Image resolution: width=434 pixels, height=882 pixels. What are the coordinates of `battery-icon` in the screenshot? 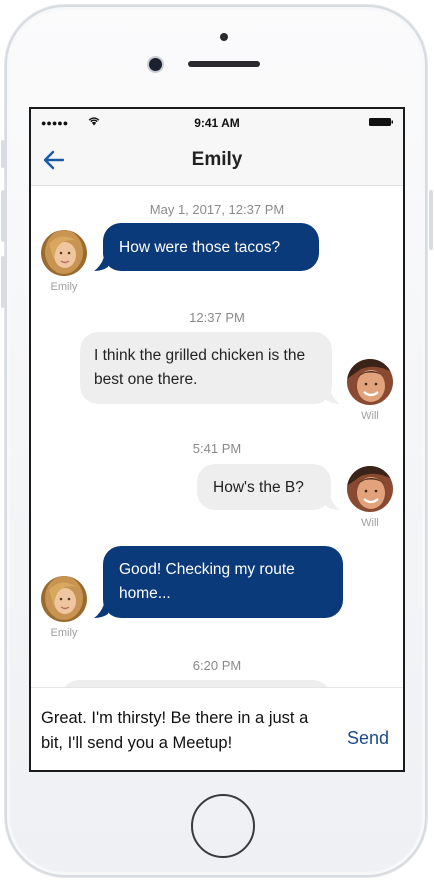 It's located at (381, 122).